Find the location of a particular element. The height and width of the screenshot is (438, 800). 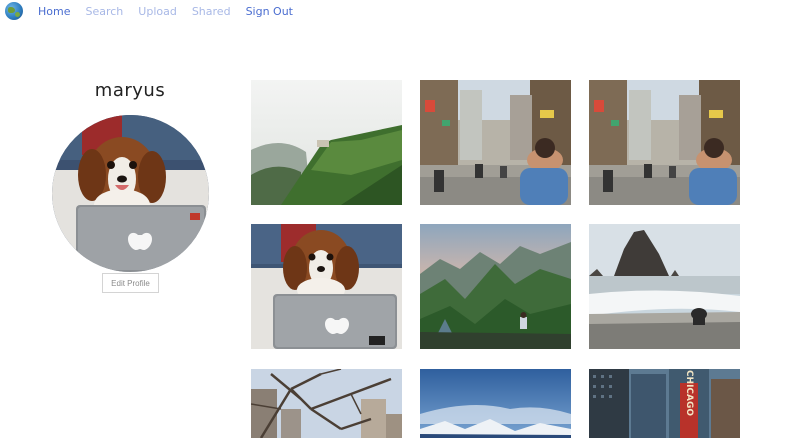

profile-avatar is located at coordinates (130, 193).